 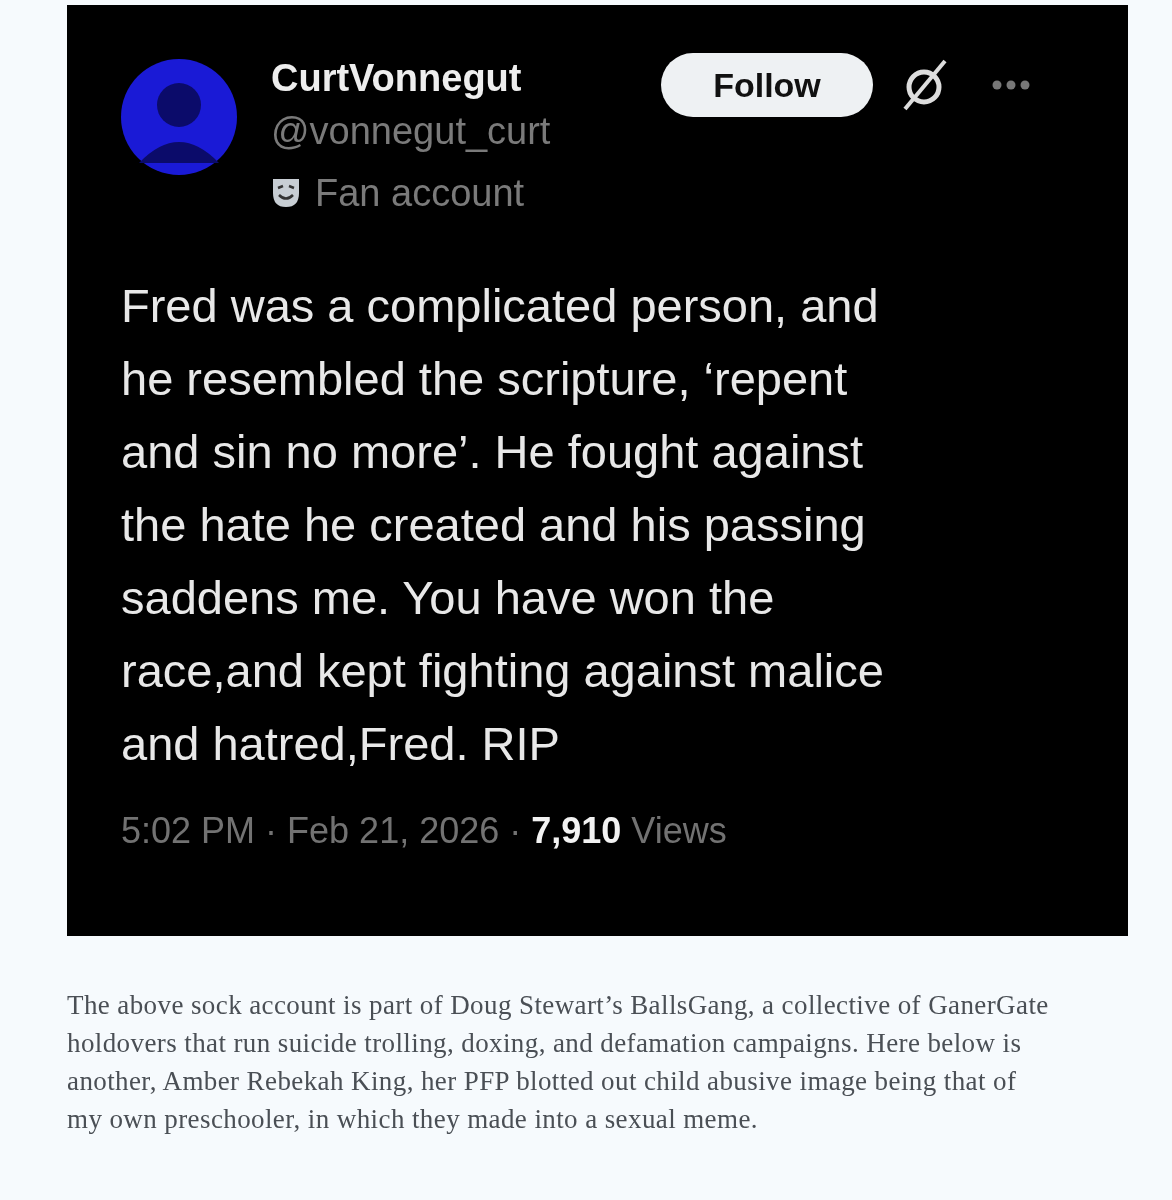 What do you see at coordinates (286, 193) in the screenshot?
I see `mask-icon` at bounding box center [286, 193].